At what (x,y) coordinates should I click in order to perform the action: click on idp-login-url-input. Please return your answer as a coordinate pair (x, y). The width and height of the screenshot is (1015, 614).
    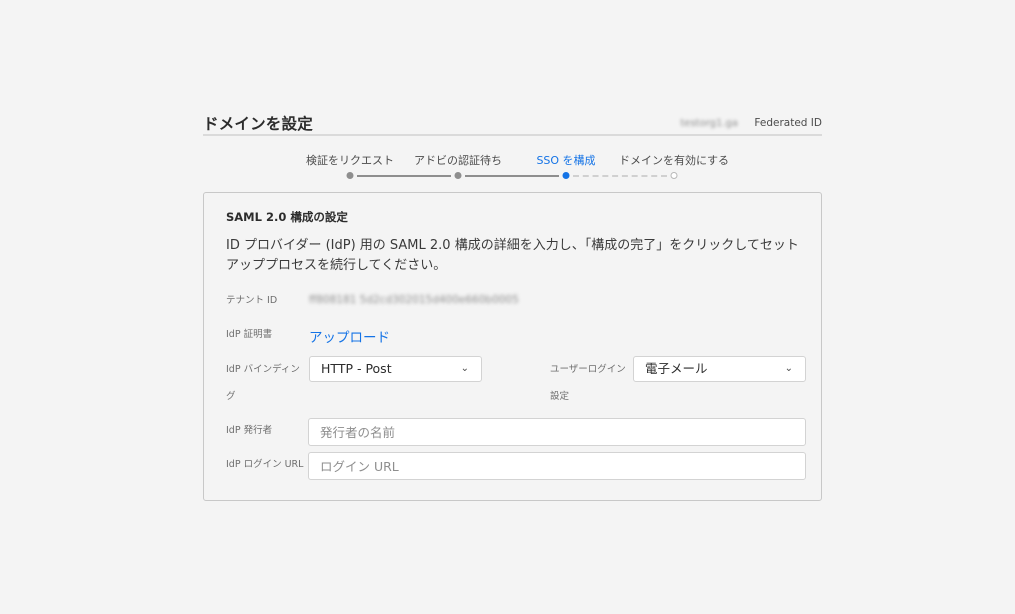
    Looking at the image, I should click on (557, 466).